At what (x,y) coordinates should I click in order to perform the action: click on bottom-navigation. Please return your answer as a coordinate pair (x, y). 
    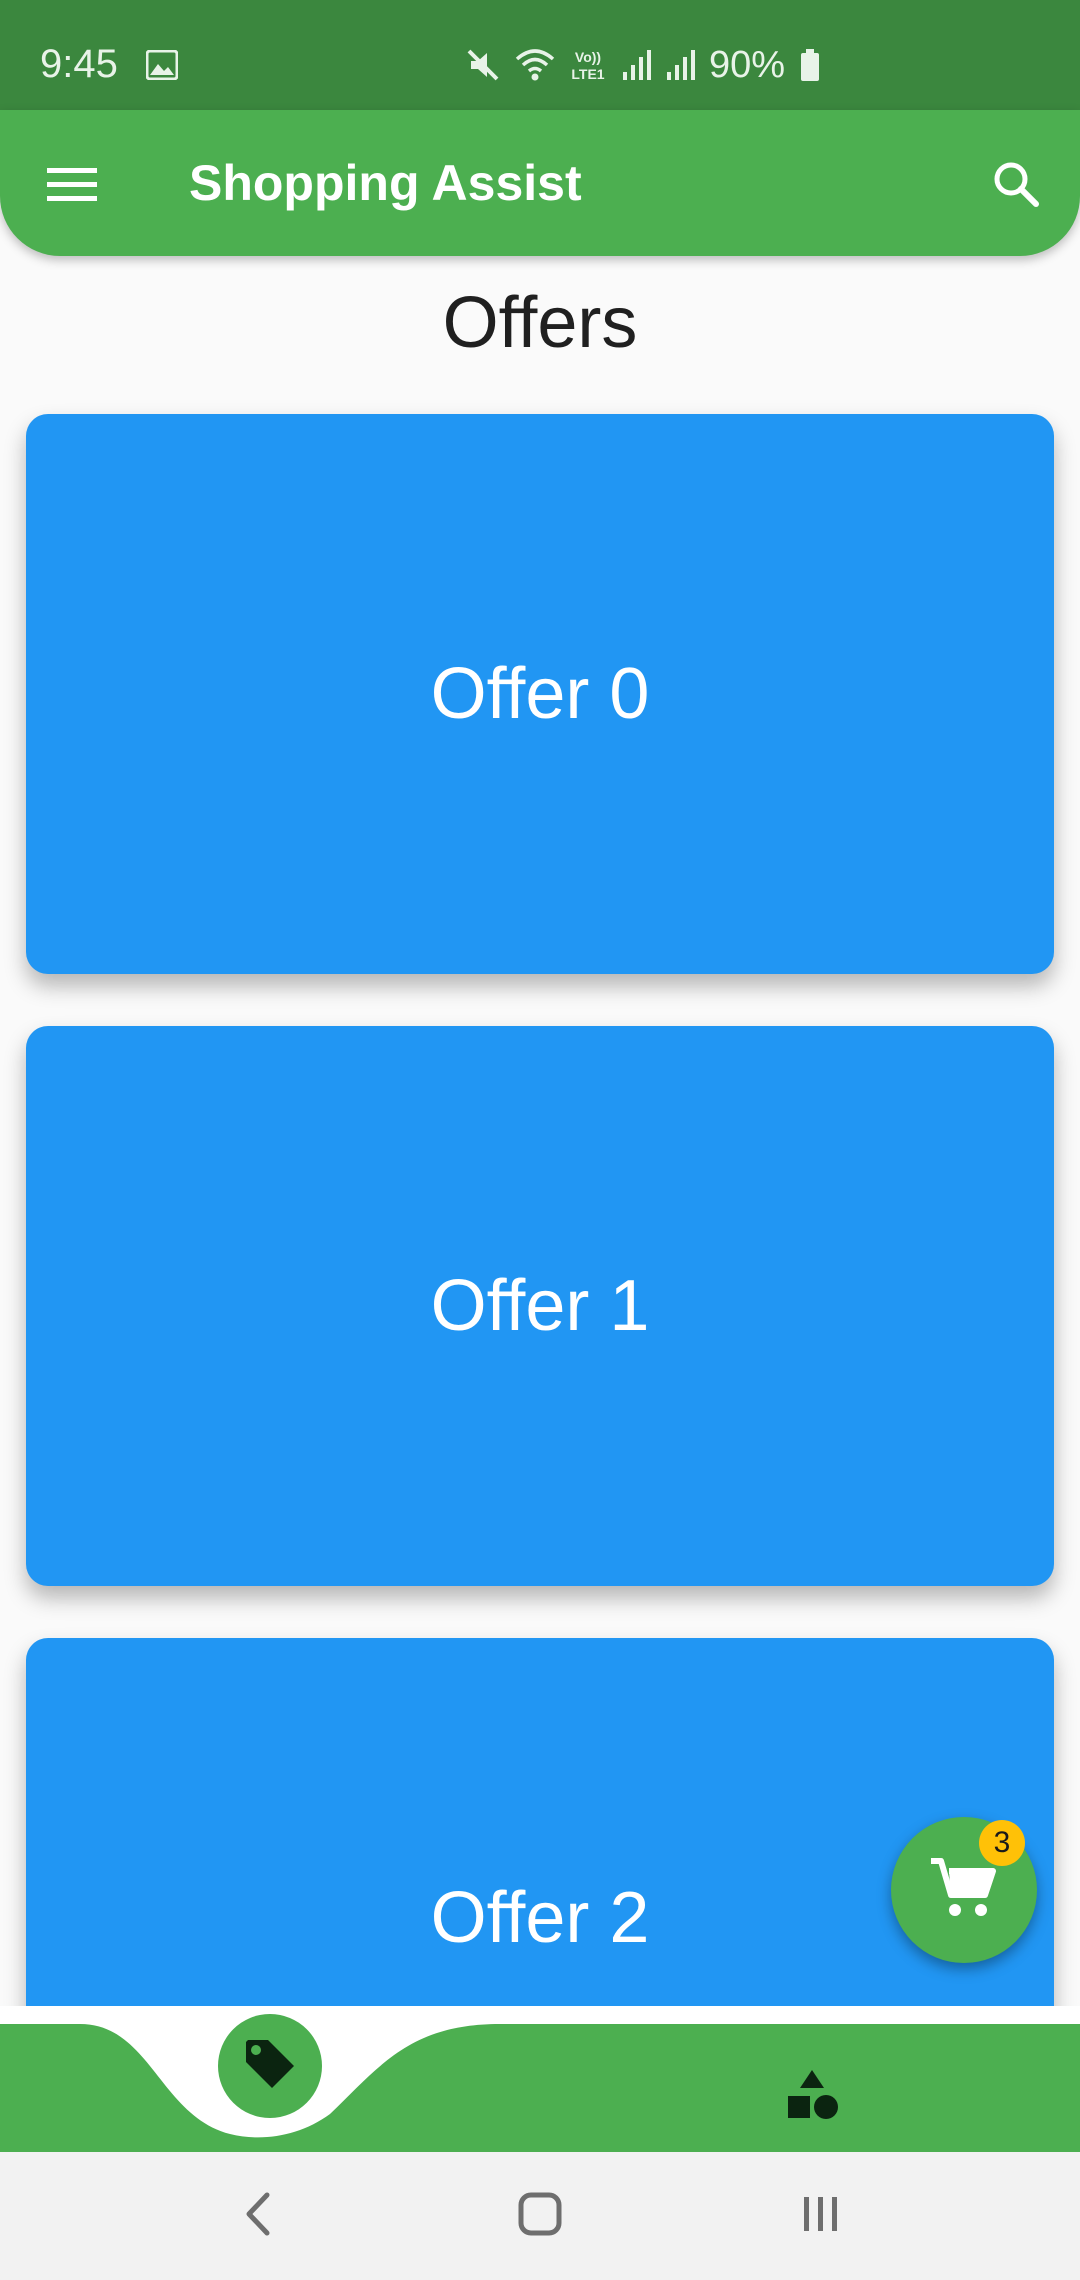
    Looking at the image, I should click on (540, 2079).